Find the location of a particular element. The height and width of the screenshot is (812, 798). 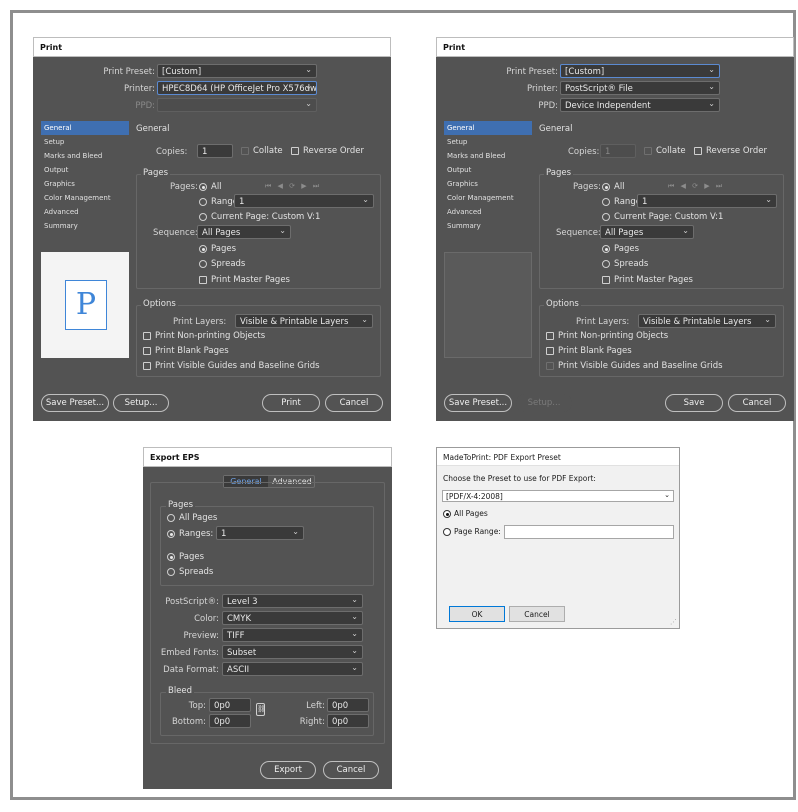

ok-button: OK is located at coordinates (477, 614).